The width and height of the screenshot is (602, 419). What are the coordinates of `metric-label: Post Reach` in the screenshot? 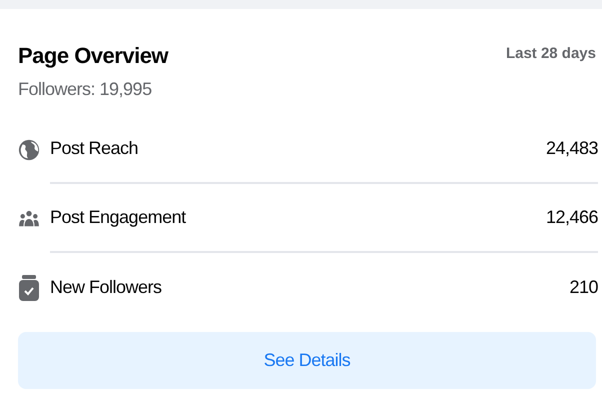 It's located at (94, 148).